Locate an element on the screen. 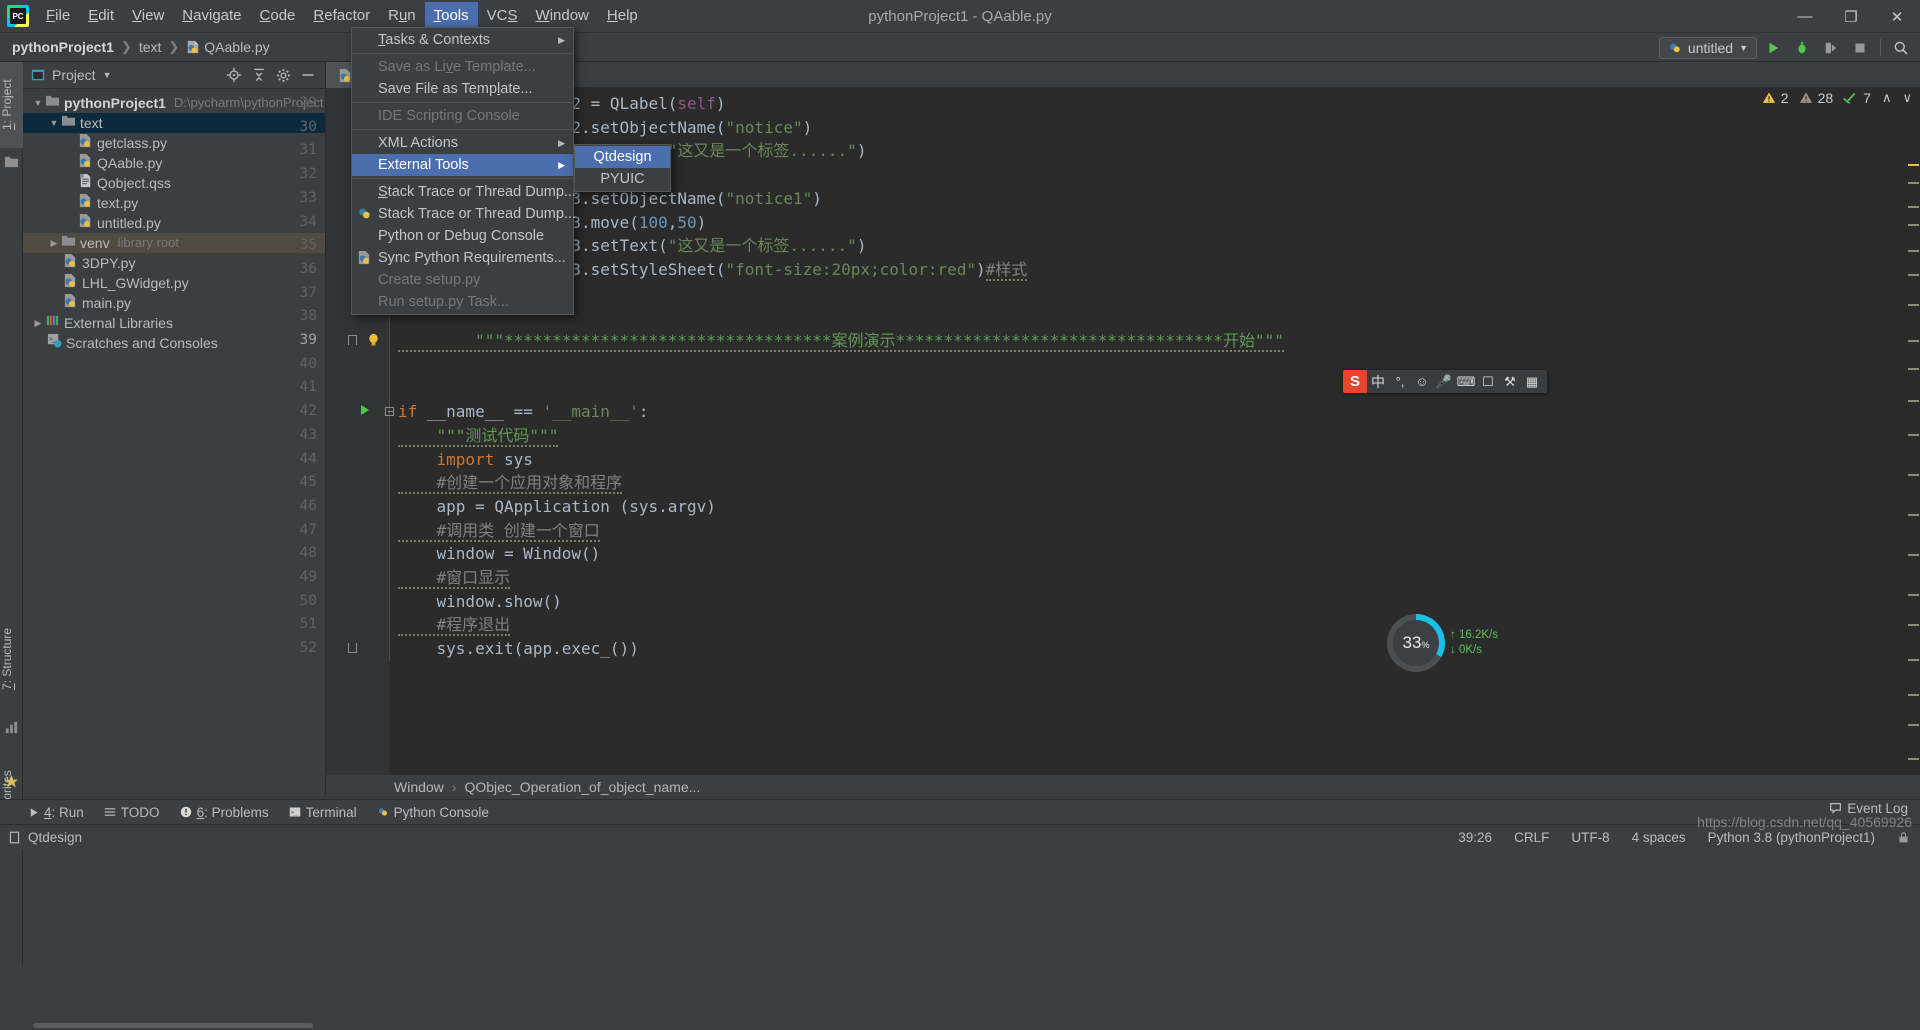 The height and width of the screenshot is (1030, 1920). code-line: app = QApplication (sys.argv) is located at coordinates (557, 507).